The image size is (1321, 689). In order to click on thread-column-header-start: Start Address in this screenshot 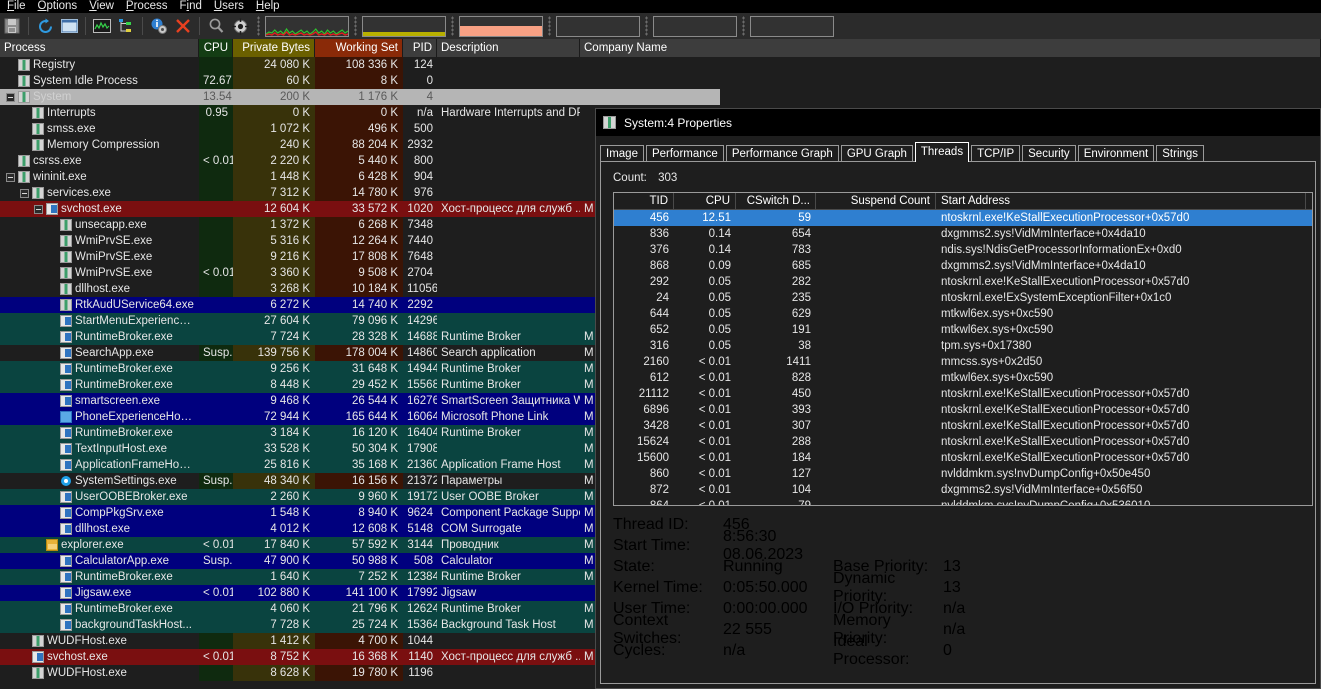, I will do `click(1121, 201)`.